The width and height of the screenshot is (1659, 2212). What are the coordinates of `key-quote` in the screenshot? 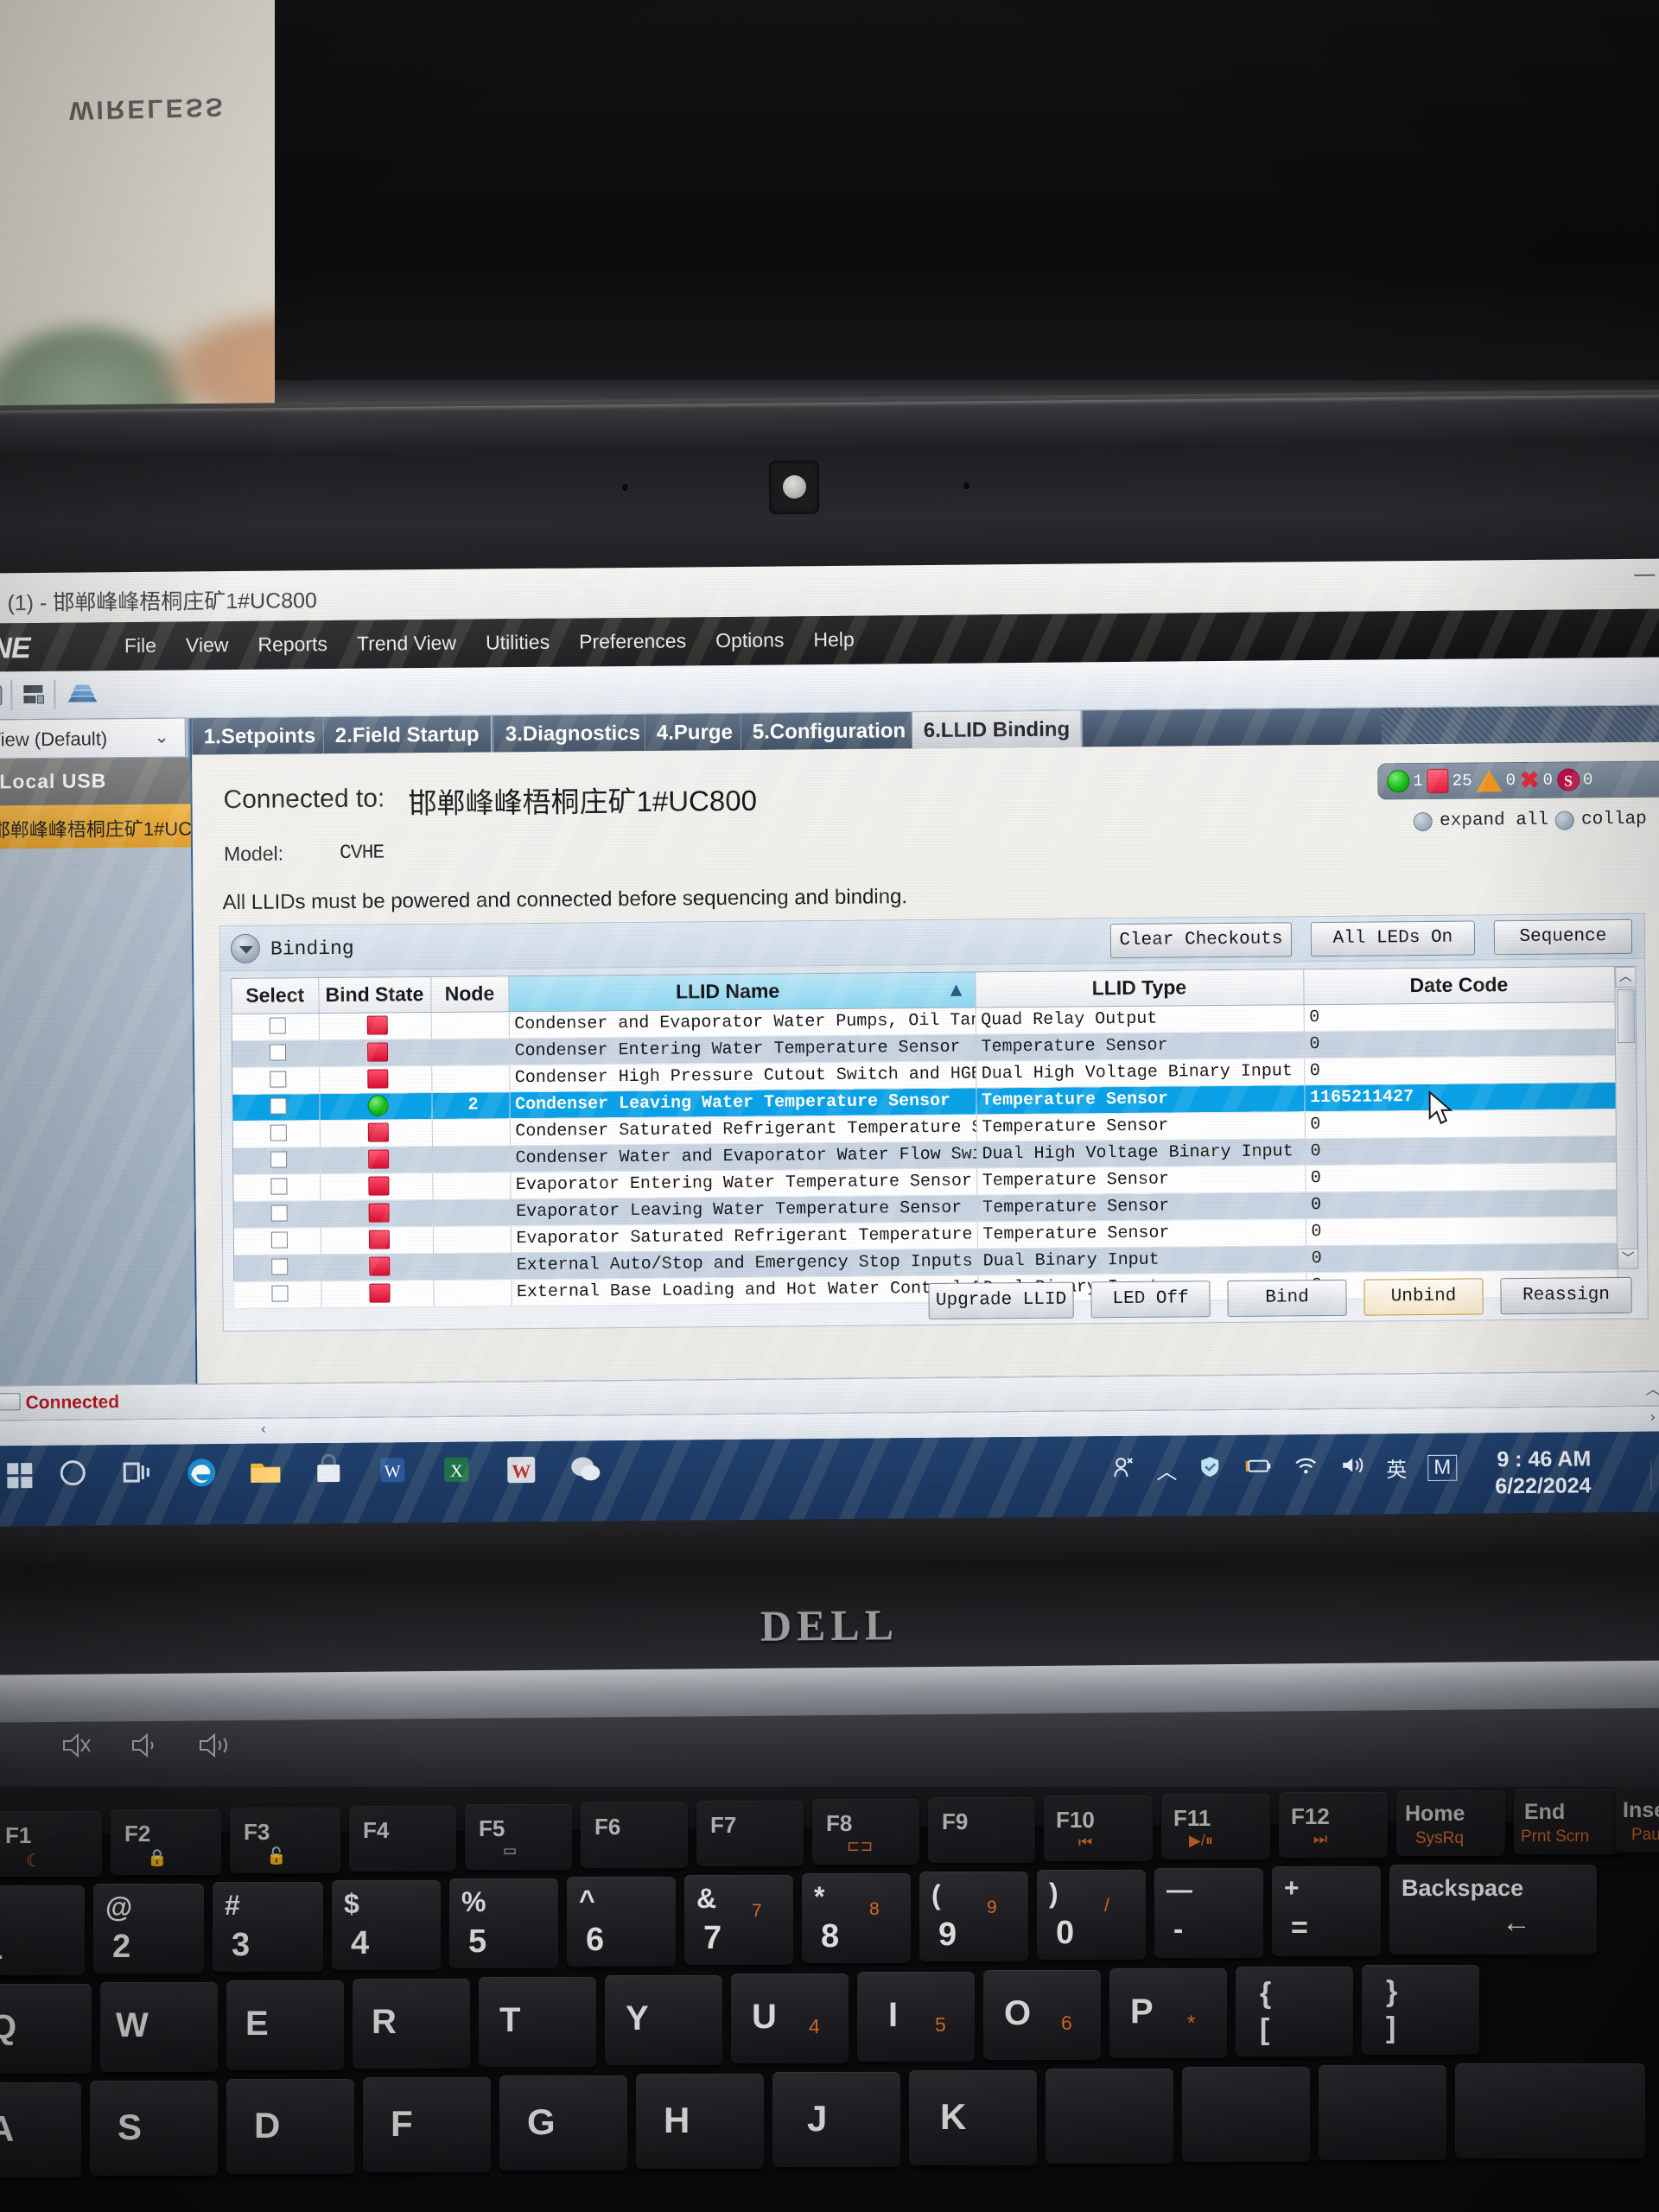 It's located at (1382, 2112).